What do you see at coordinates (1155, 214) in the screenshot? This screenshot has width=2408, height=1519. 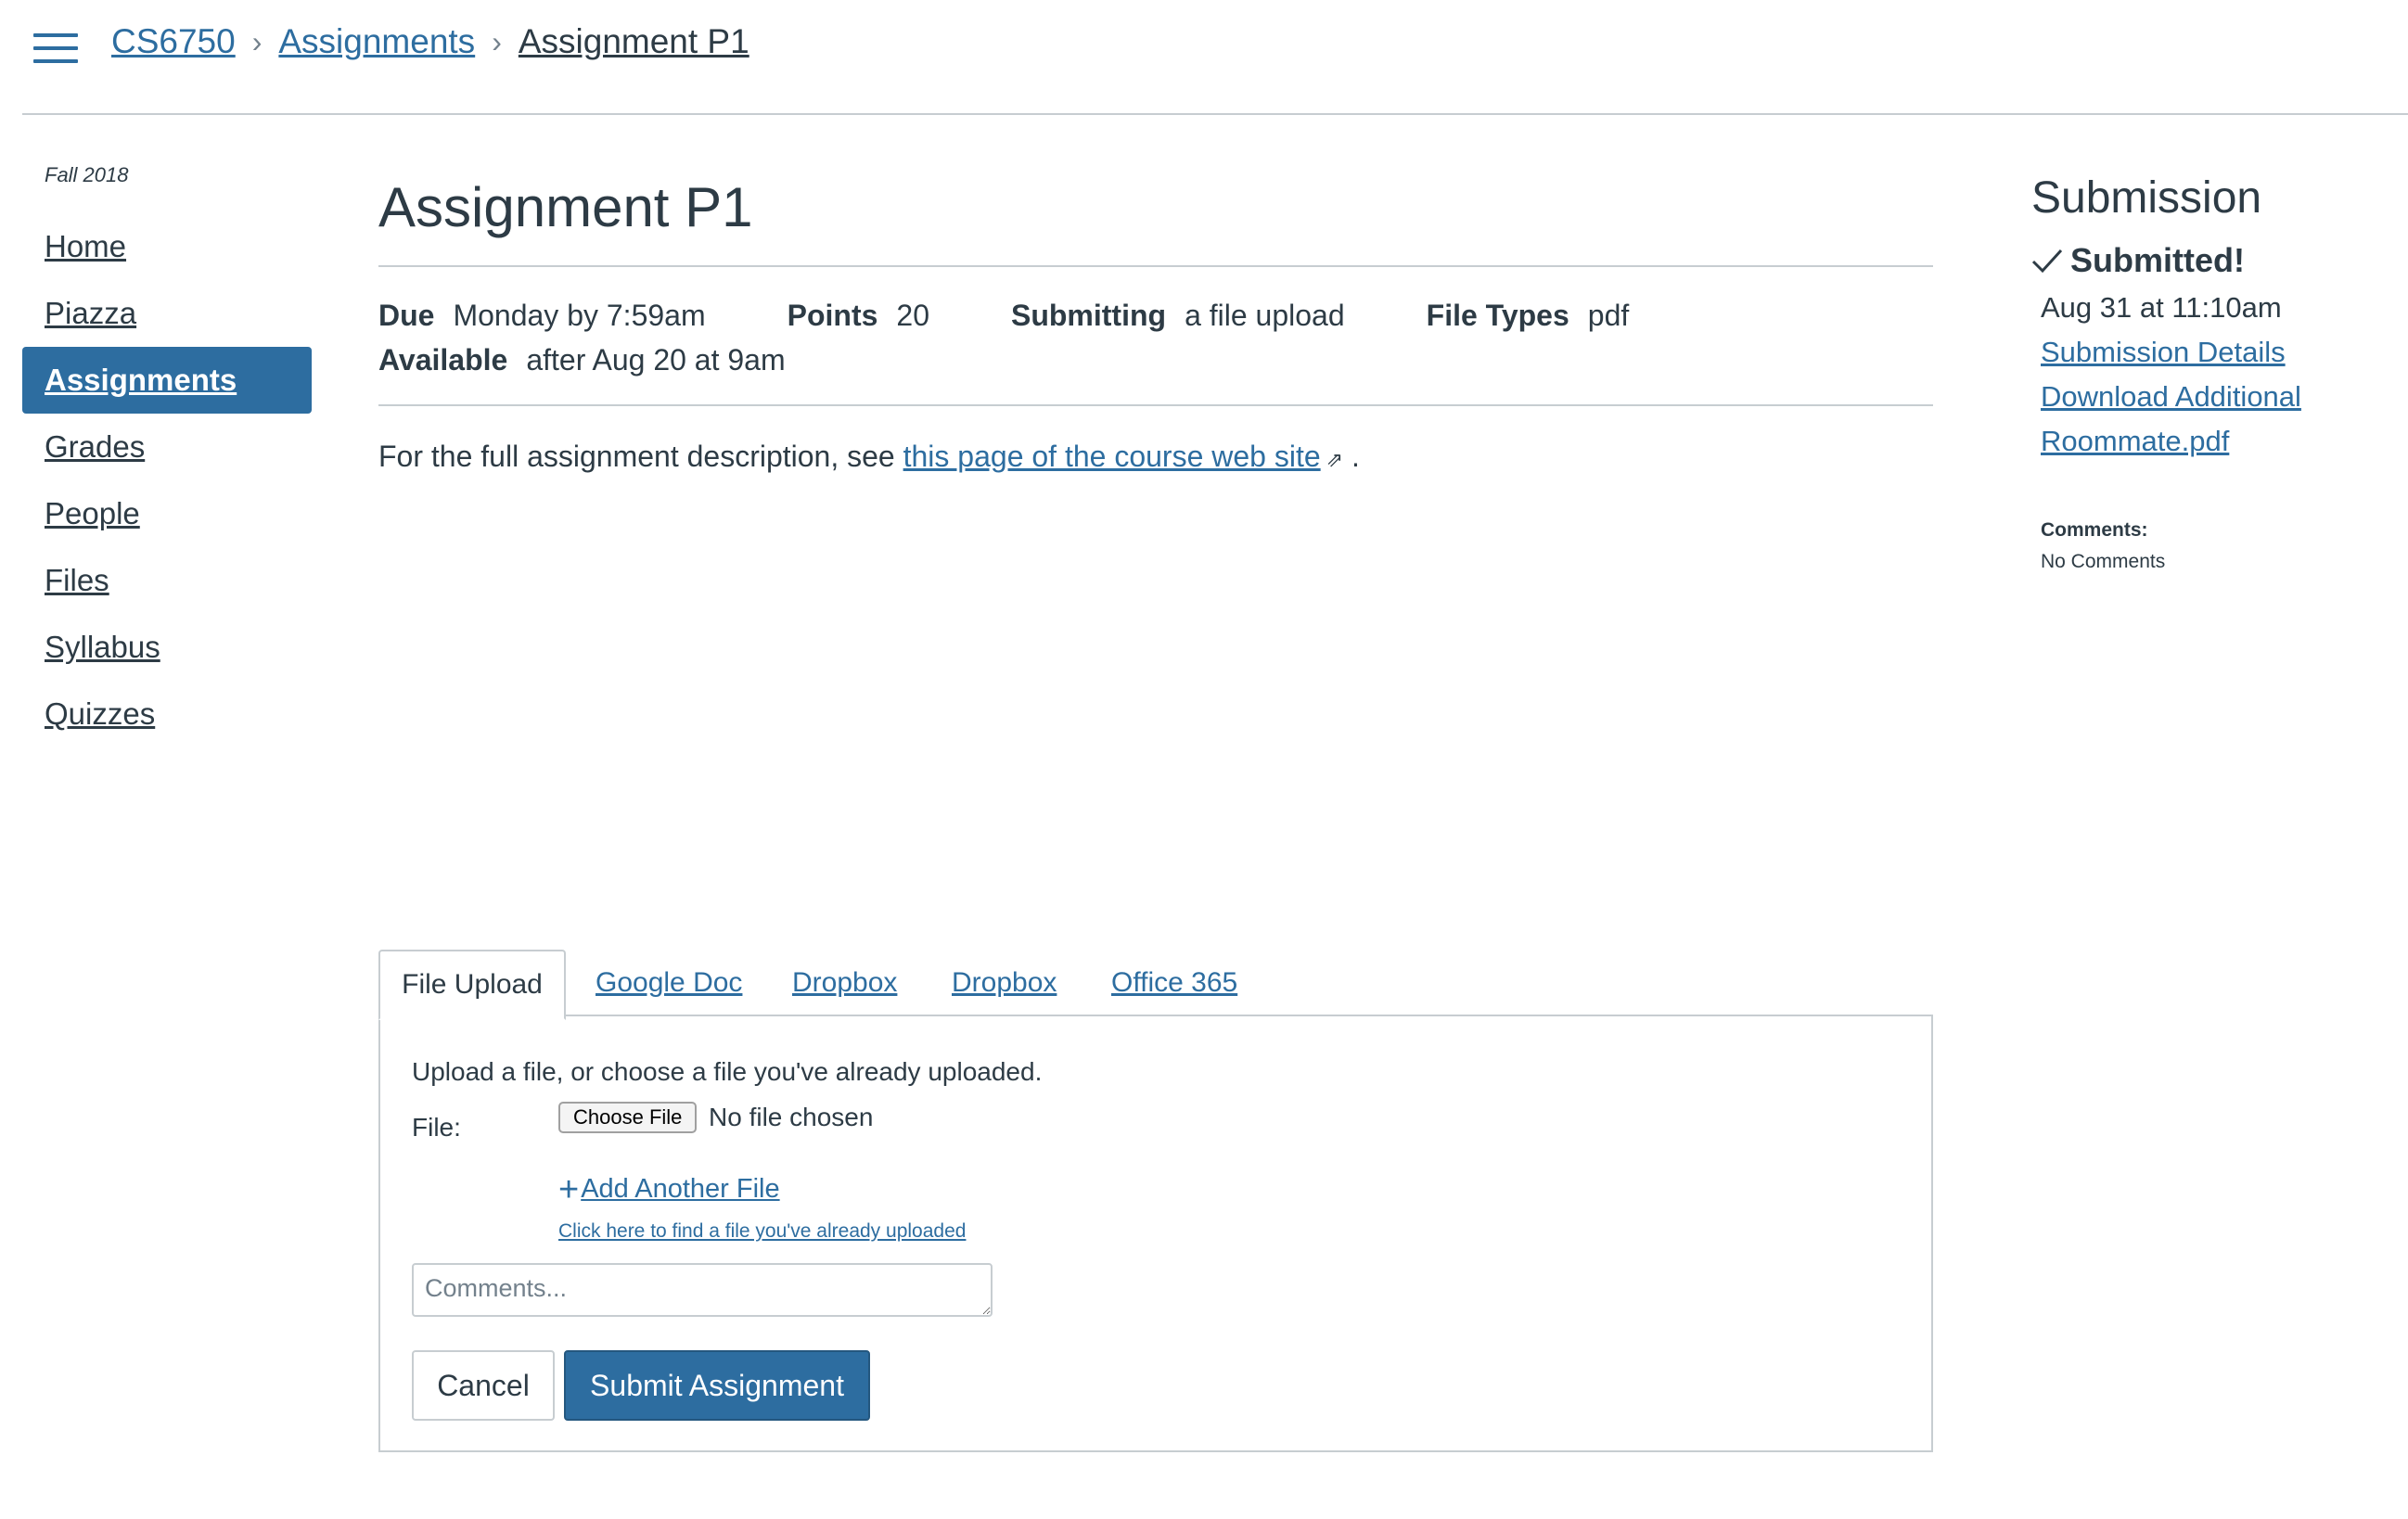 I see `page-title: Assignment P1` at bounding box center [1155, 214].